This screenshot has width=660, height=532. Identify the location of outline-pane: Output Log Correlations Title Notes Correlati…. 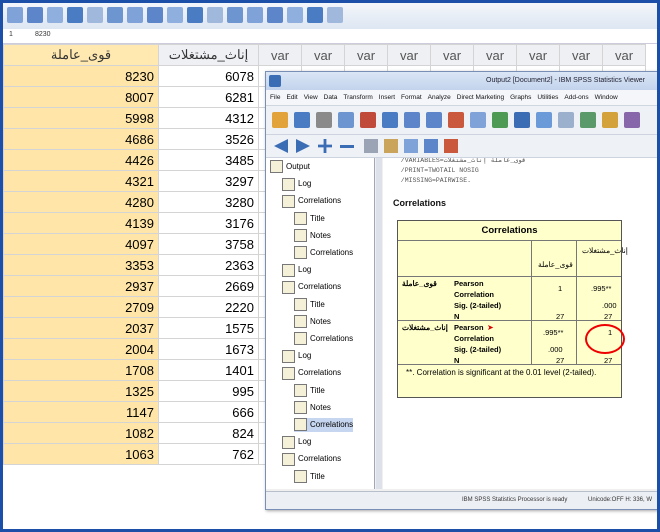
(320, 323).